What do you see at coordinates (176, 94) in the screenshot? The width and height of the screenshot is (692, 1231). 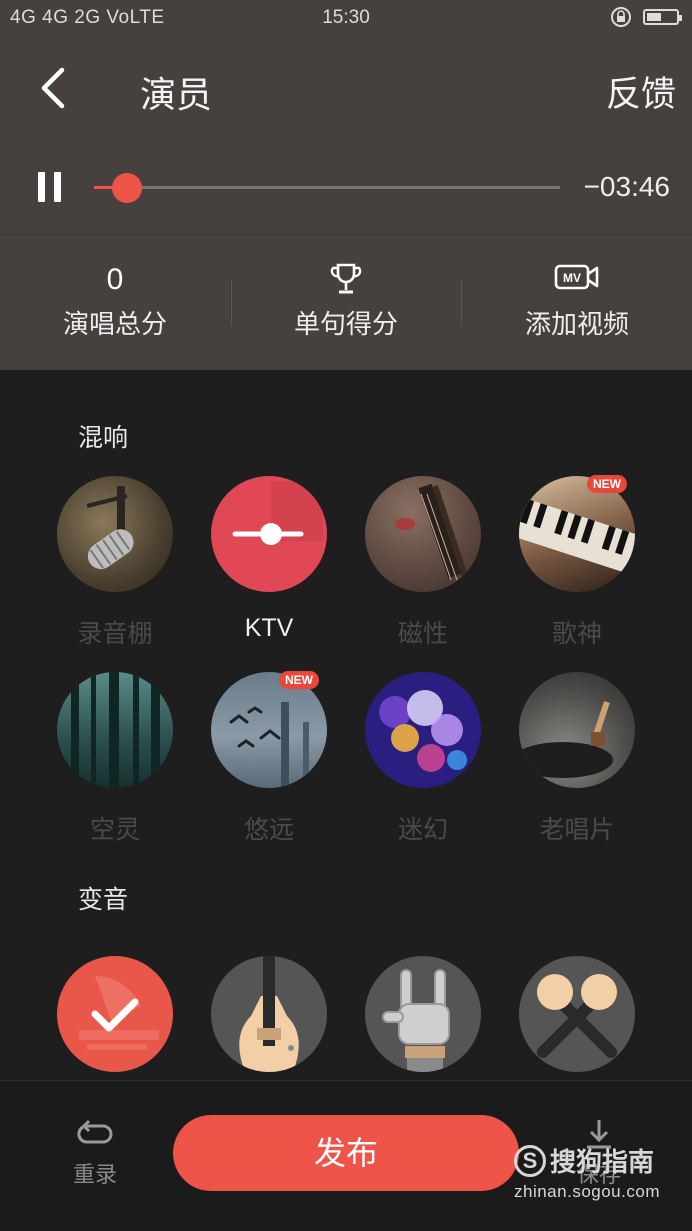 I see `page-title: 演员` at bounding box center [176, 94].